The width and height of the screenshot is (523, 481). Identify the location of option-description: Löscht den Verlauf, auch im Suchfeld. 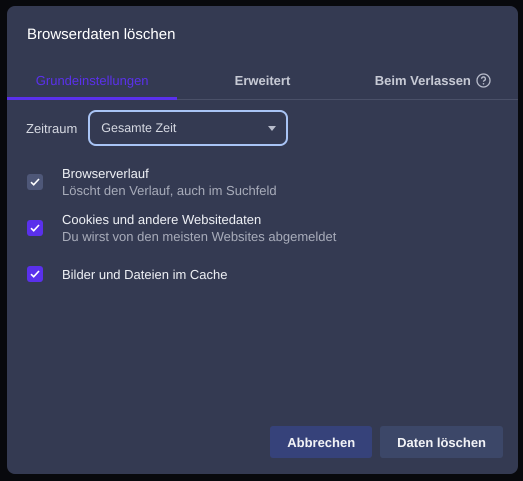
(169, 190).